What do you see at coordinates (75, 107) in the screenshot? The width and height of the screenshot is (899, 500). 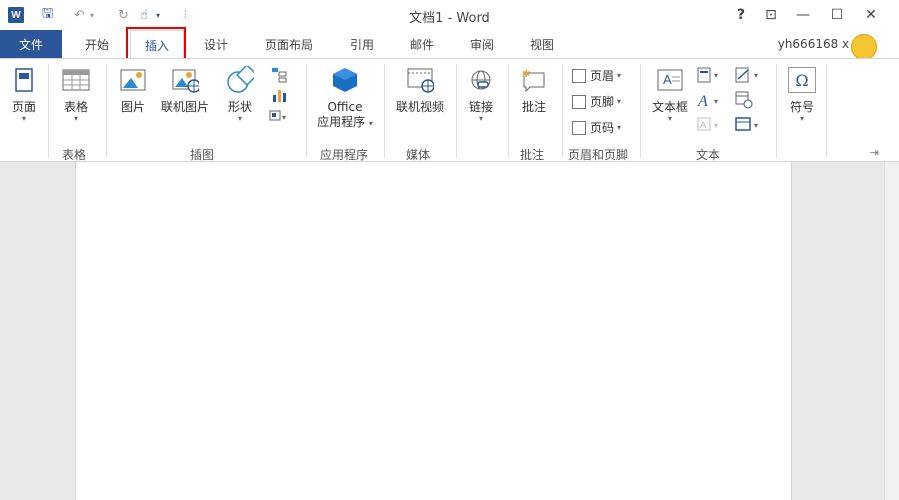 I see `table-label: 表格` at bounding box center [75, 107].